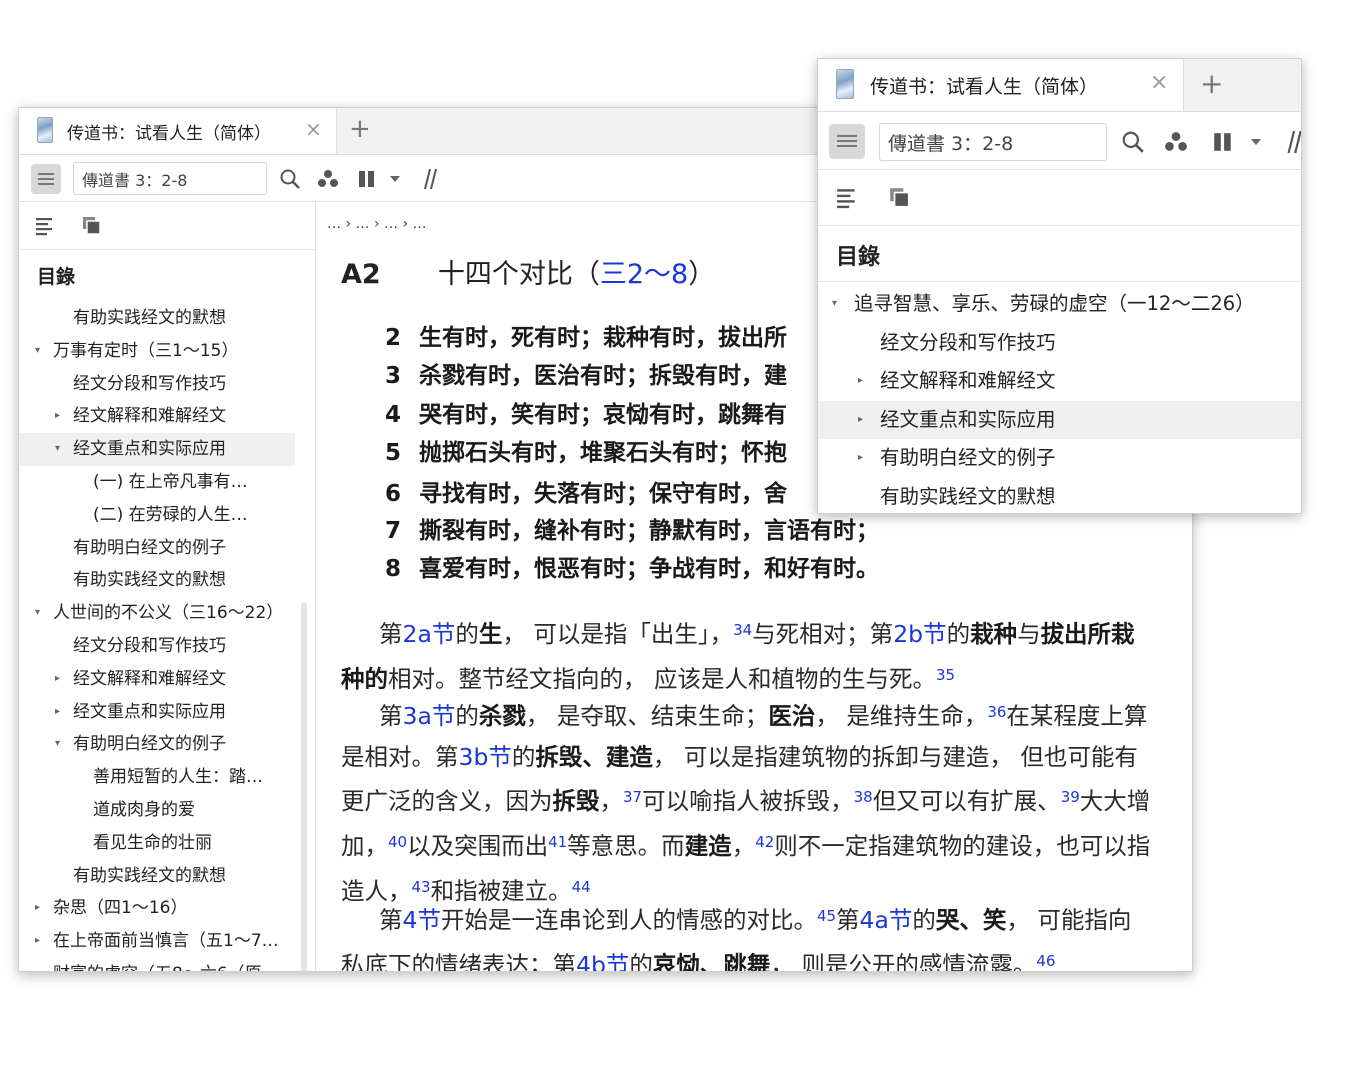  What do you see at coordinates (1001, 85) in the screenshot?
I see `popup-tab-ecclesiastes: 传道书：试看人生（简体） ×` at bounding box center [1001, 85].